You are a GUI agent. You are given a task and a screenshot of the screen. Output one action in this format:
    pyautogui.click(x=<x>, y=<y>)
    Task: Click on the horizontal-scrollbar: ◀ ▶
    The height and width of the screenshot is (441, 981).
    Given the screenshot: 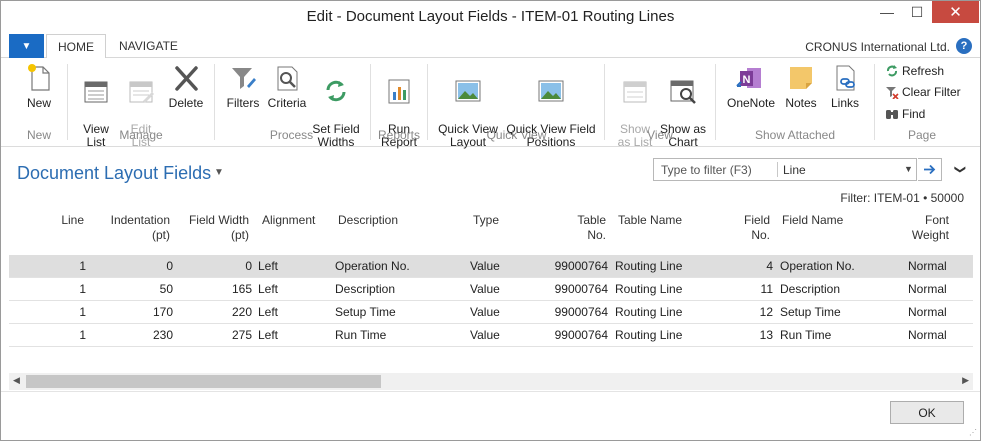 What is the action you would take?
    pyautogui.click(x=491, y=381)
    